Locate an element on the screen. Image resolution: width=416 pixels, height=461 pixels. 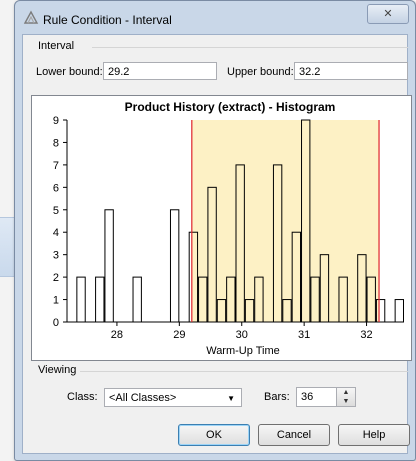
y-tick-label: 5 is located at coordinates (56, 211).